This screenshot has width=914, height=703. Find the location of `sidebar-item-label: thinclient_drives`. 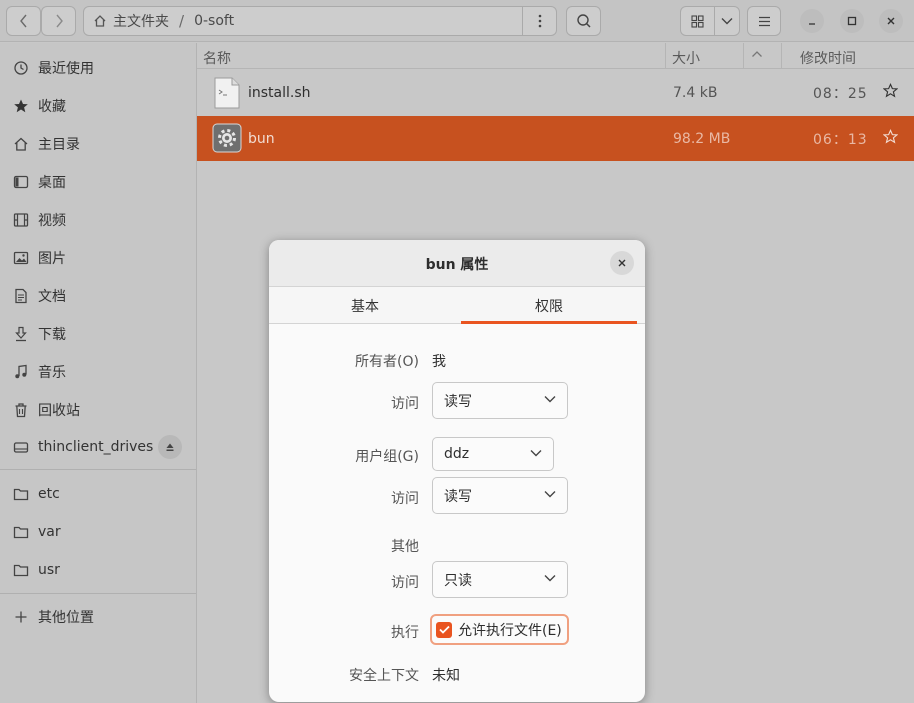

sidebar-item-label: thinclient_drives is located at coordinates (96, 447).